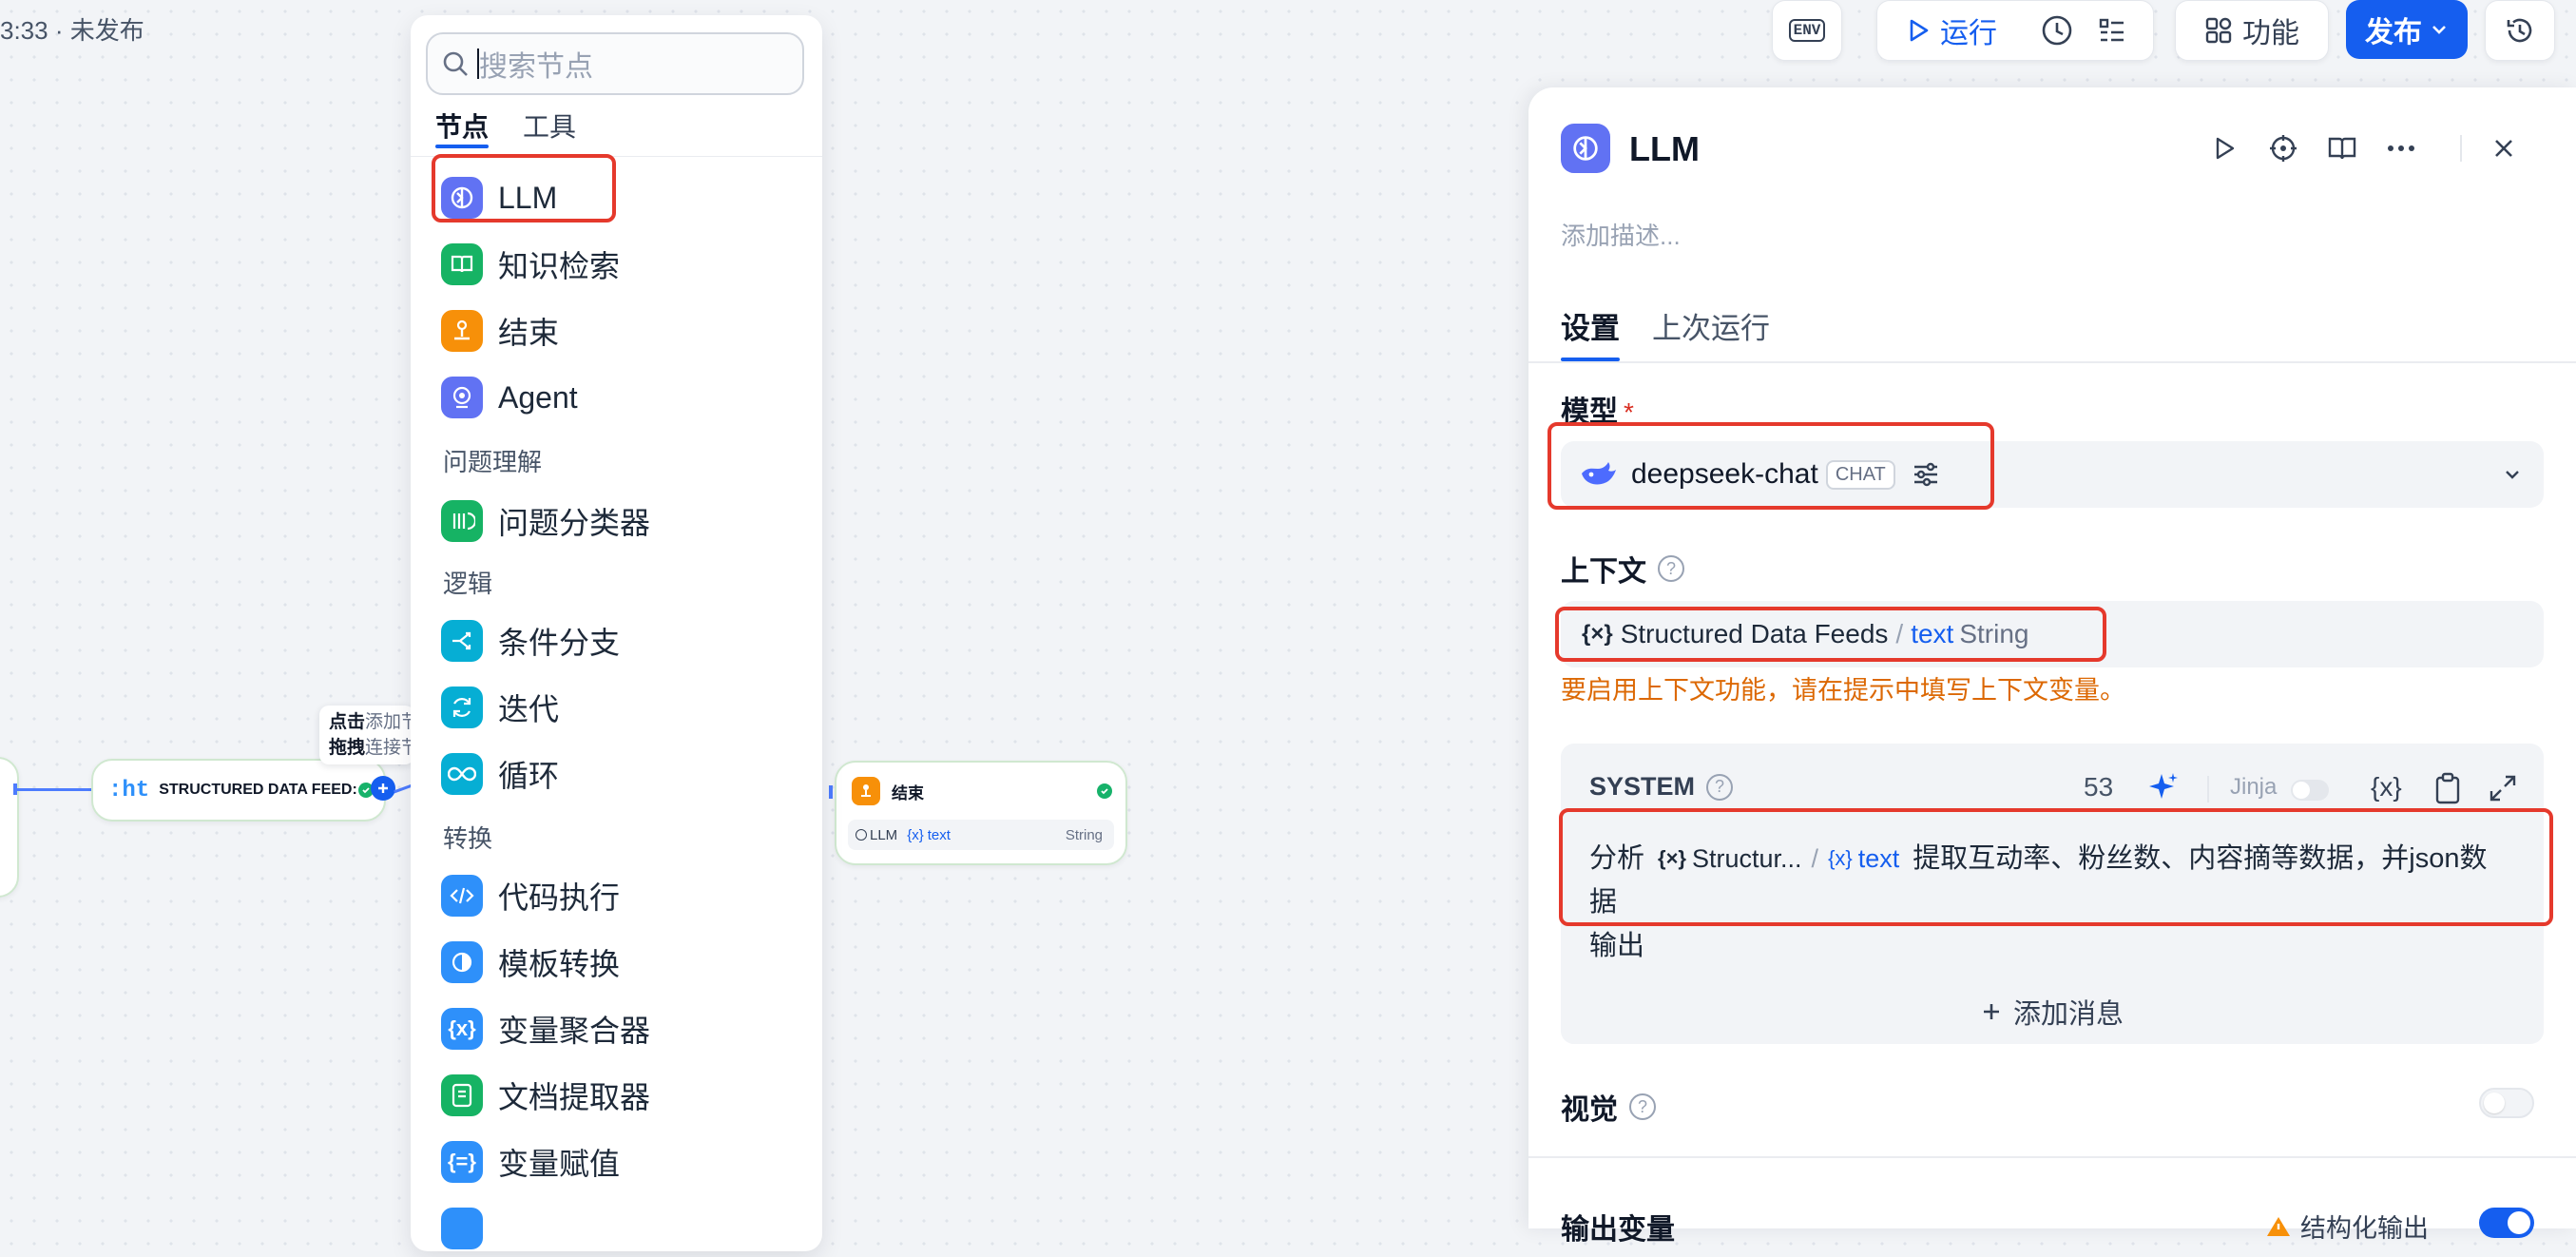 The width and height of the screenshot is (2576, 1257). I want to click on code-icon, so click(462, 896).